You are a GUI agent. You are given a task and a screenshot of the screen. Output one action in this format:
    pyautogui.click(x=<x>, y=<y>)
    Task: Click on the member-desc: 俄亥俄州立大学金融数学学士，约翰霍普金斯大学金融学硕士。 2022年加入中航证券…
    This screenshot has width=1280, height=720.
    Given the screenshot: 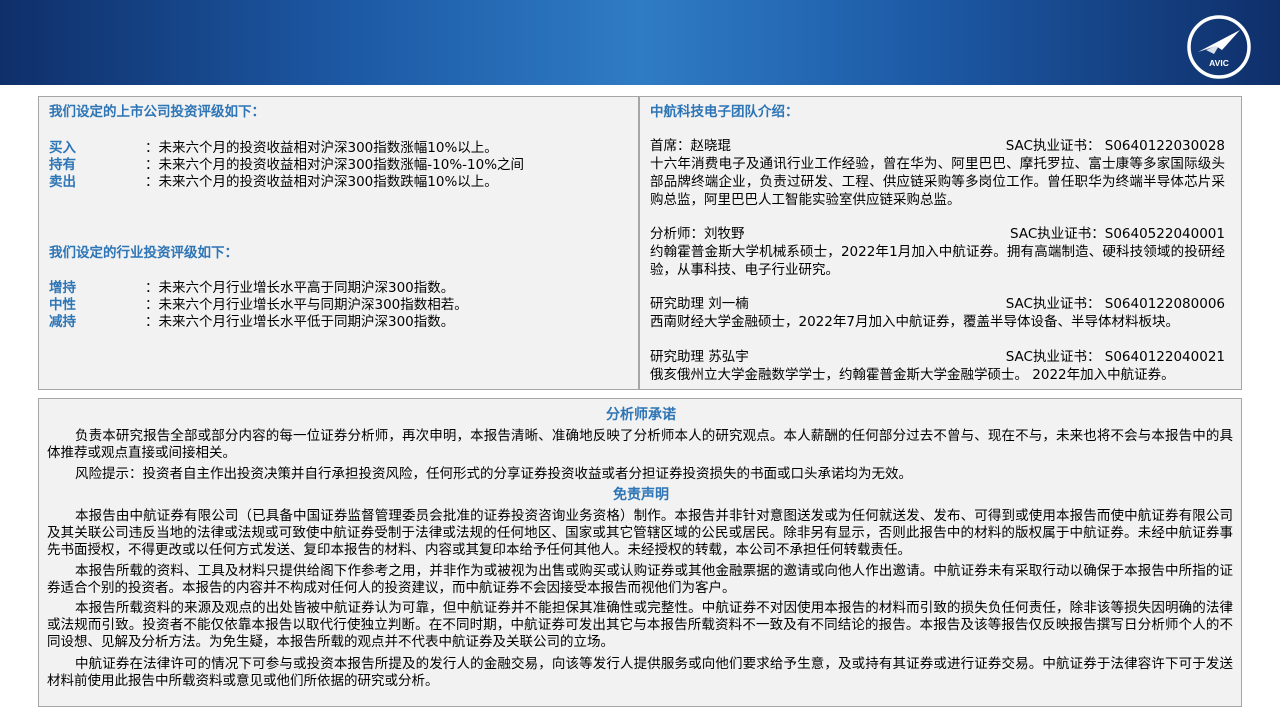 What is the action you would take?
    pyautogui.click(x=912, y=375)
    